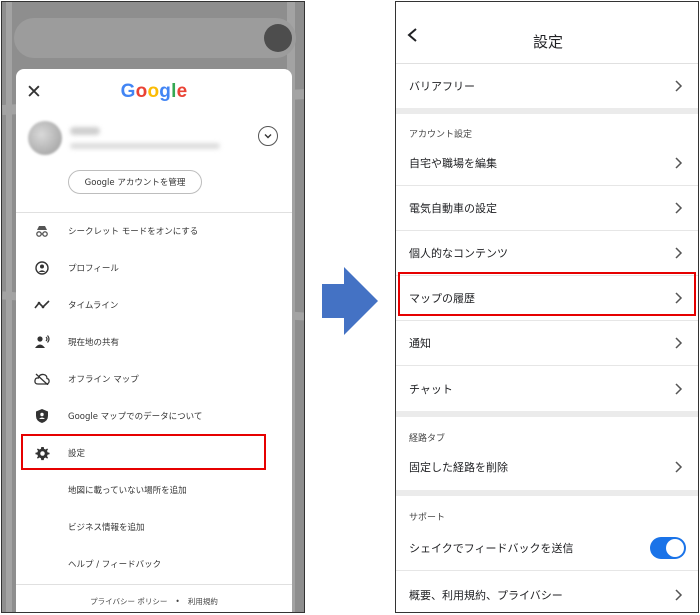 This screenshot has height=615, width=700. Describe the element at coordinates (547, 85) in the screenshot. I see `settings-item-accessibility: バリアフリー` at that location.